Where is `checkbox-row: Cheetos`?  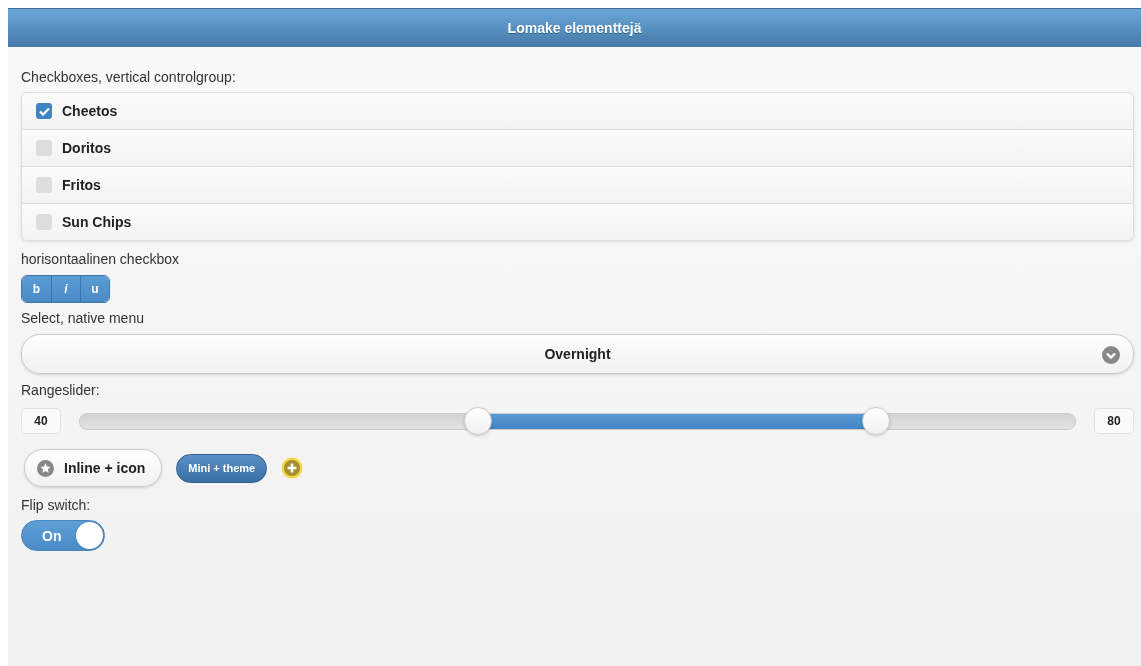 checkbox-row: Cheetos is located at coordinates (577, 111).